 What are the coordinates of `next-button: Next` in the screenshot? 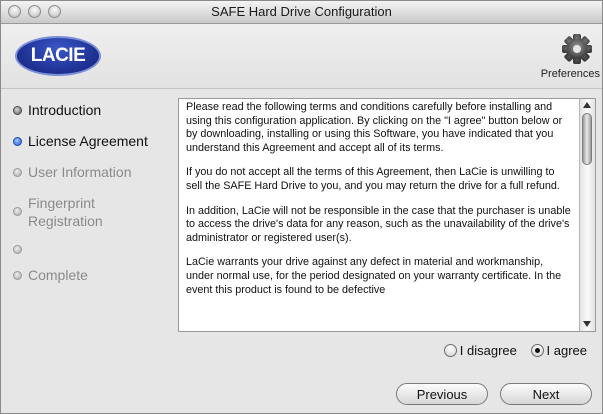 It's located at (546, 394).